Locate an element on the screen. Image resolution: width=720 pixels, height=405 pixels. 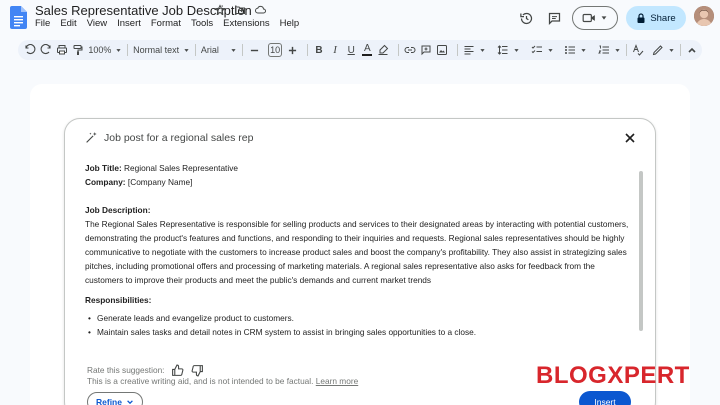
align-dropdown is located at coordinates (474, 50).